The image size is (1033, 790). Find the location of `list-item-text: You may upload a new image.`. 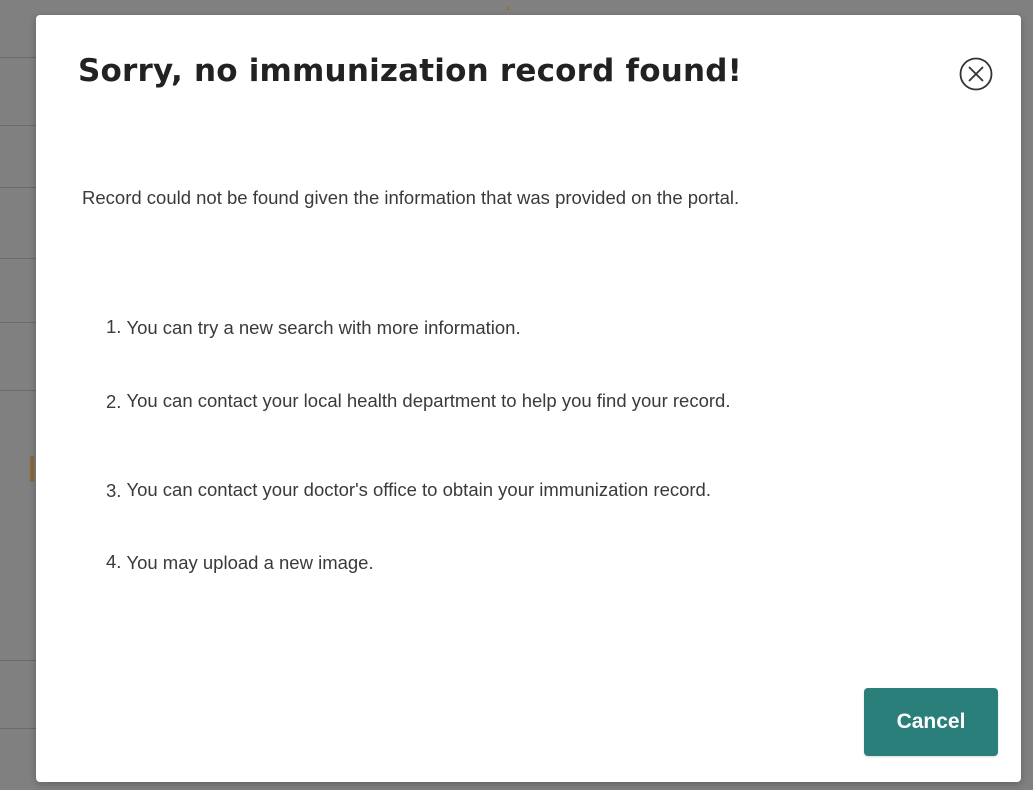

list-item-text: You may upload a new image. is located at coordinates (250, 562).